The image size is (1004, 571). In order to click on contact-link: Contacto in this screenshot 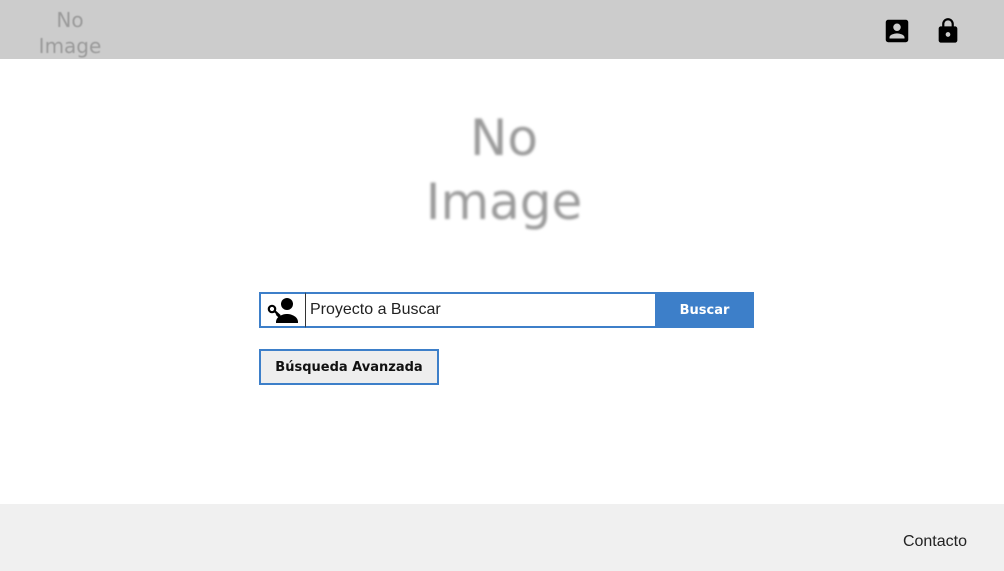, I will do `click(935, 542)`.